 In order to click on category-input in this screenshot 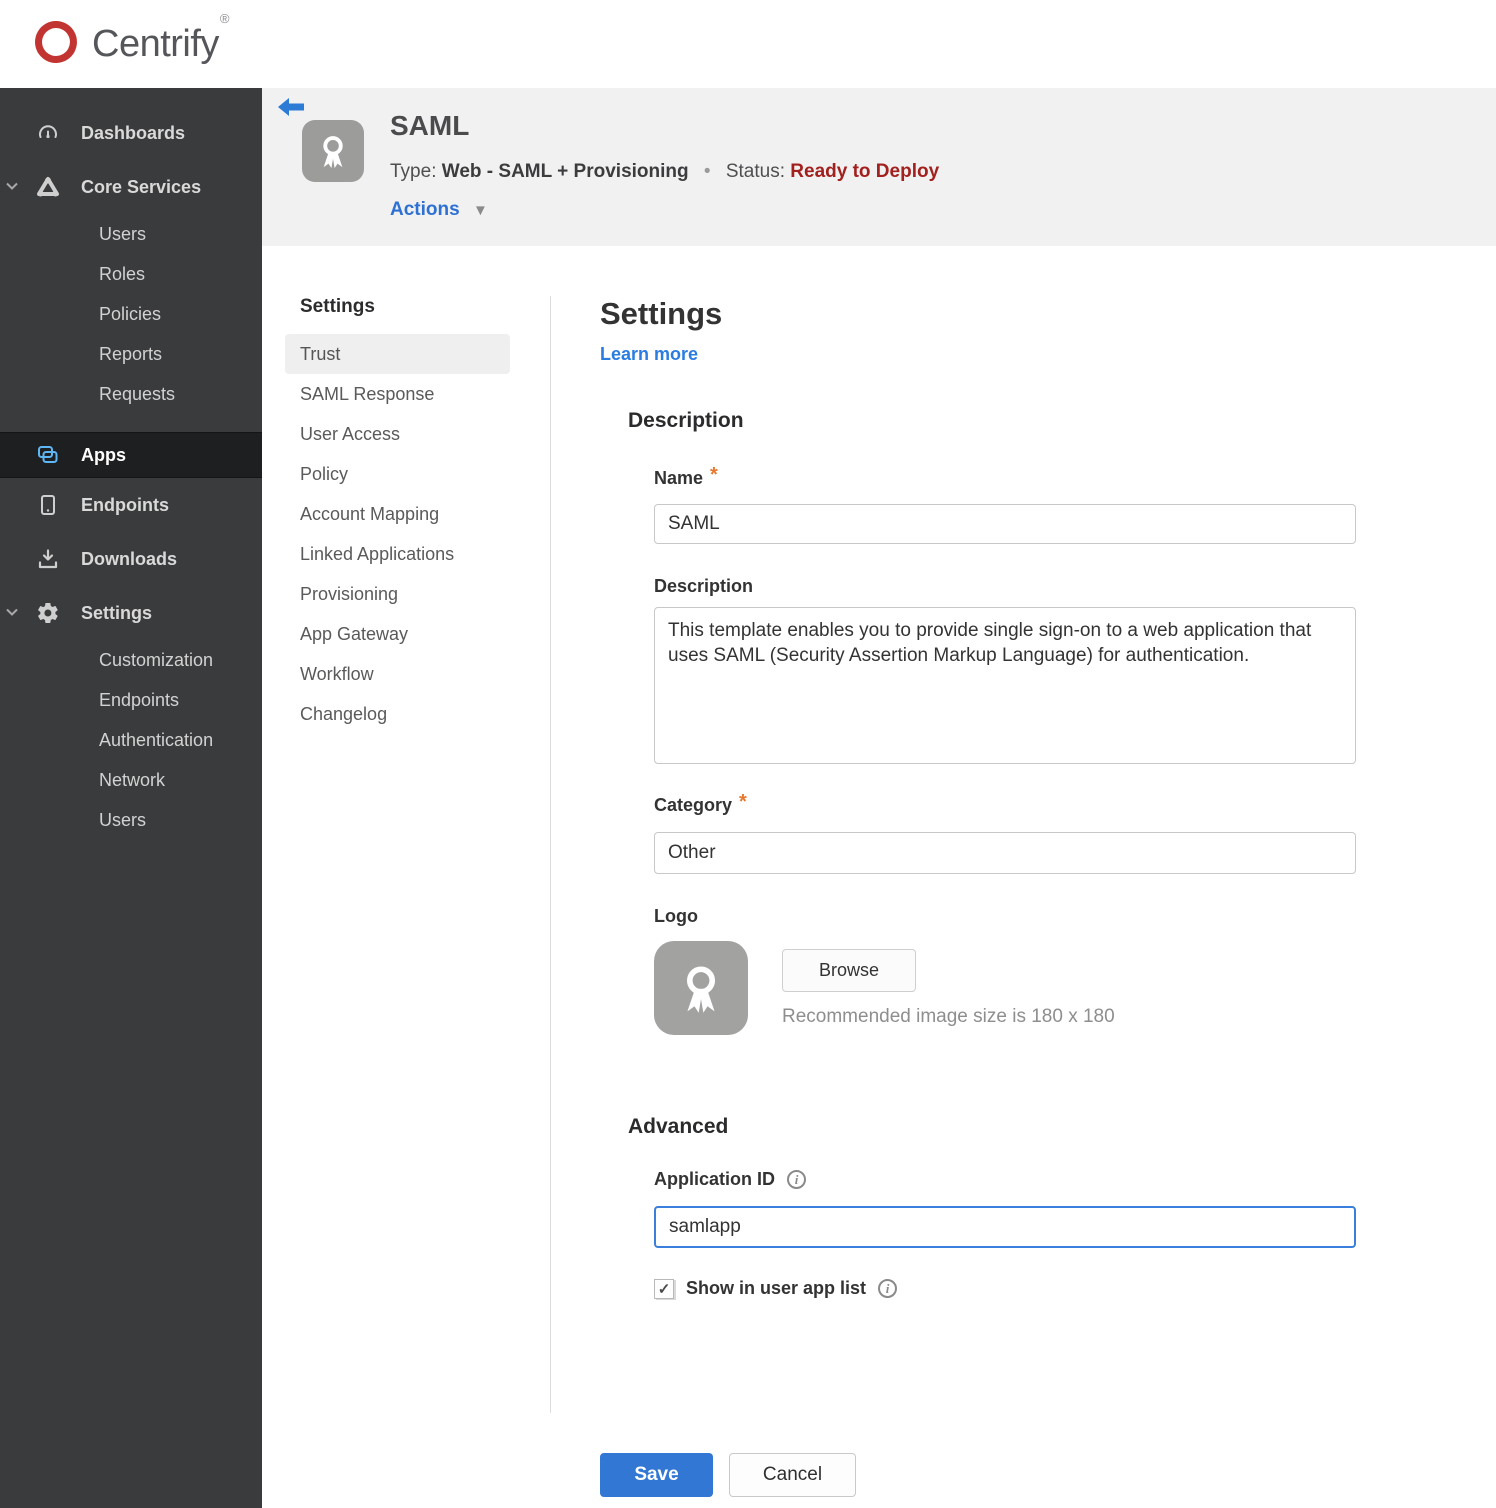, I will do `click(1005, 853)`.